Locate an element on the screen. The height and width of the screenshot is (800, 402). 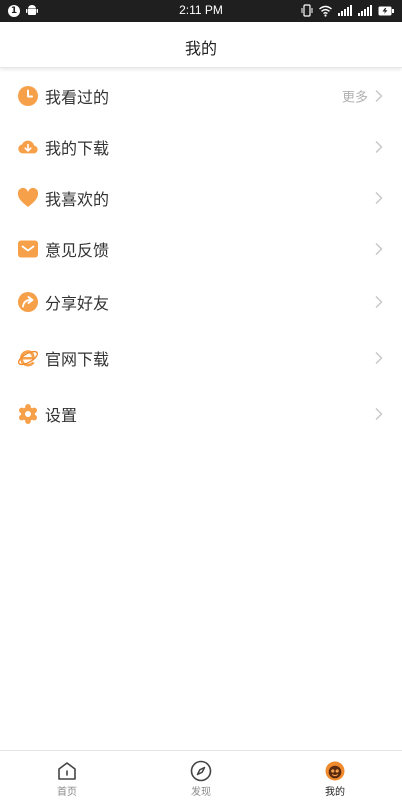
menu-item-settings: 设置 is located at coordinates (201, 414).